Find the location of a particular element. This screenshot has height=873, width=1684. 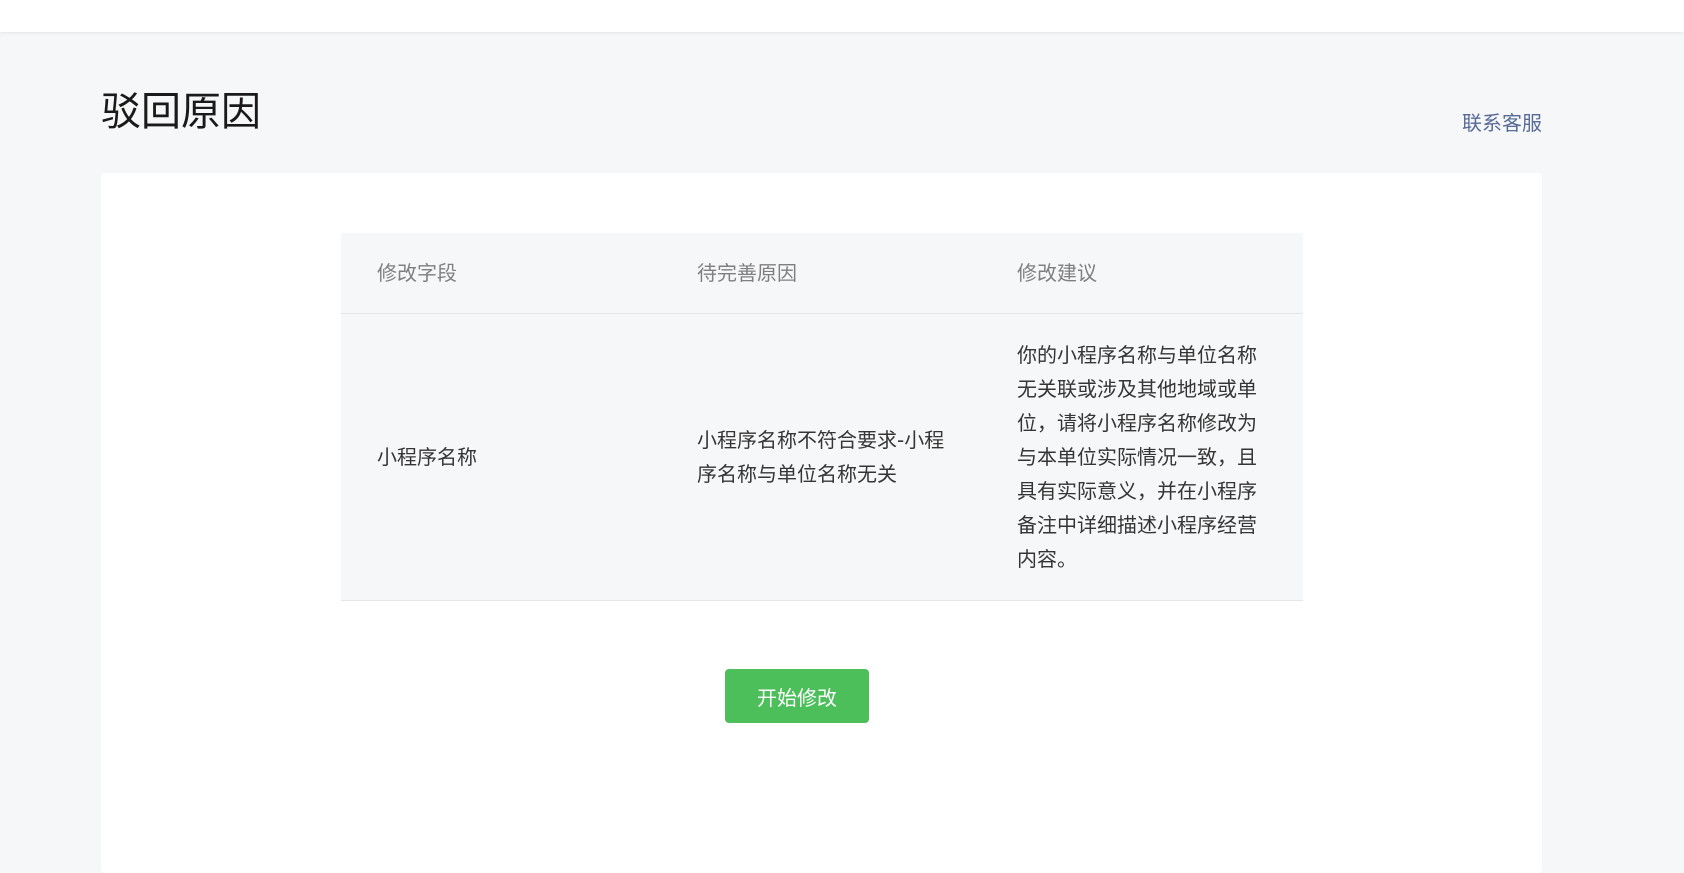

start-edit-button: 开始修改 is located at coordinates (797, 696).